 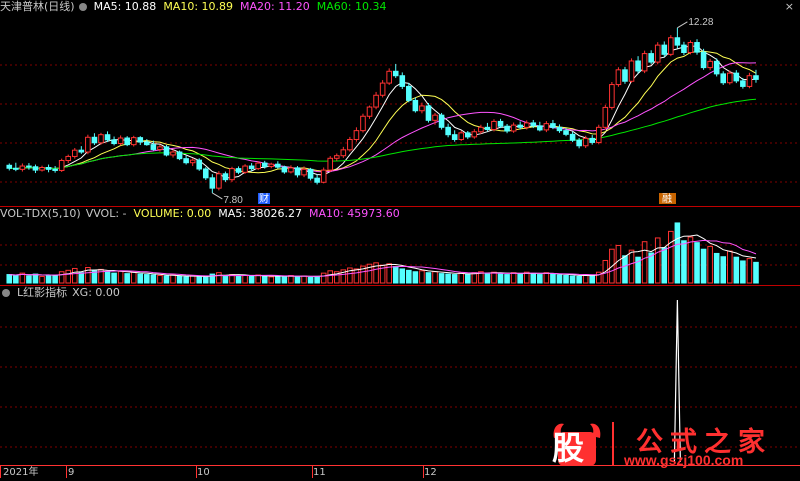 What do you see at coordinates (568, 448) in the screenshot?
I see `watermark-badge-char: 股` at bounding box center [568, 448].